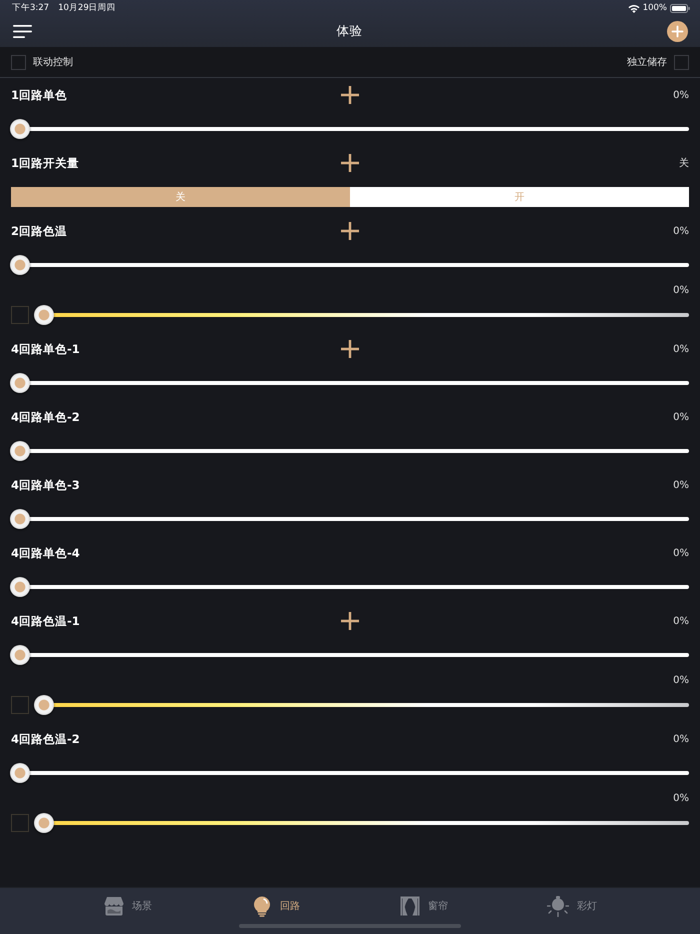  I want to click on lamp-with-rays-icon, so click(558, 906).